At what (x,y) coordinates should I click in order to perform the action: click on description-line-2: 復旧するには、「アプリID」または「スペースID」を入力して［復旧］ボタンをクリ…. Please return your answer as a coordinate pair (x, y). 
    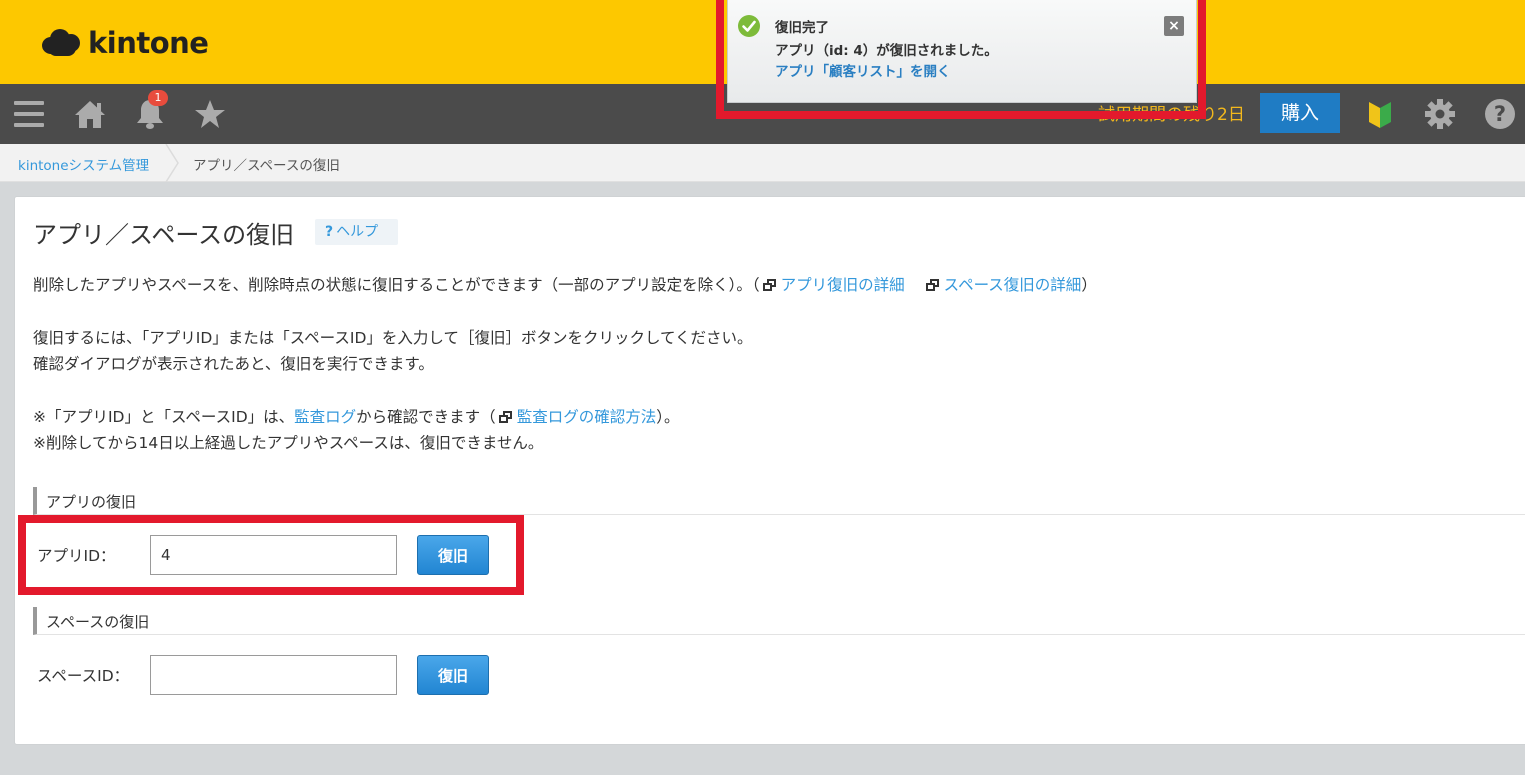
    Looking at the image, I should click on (393, 338).